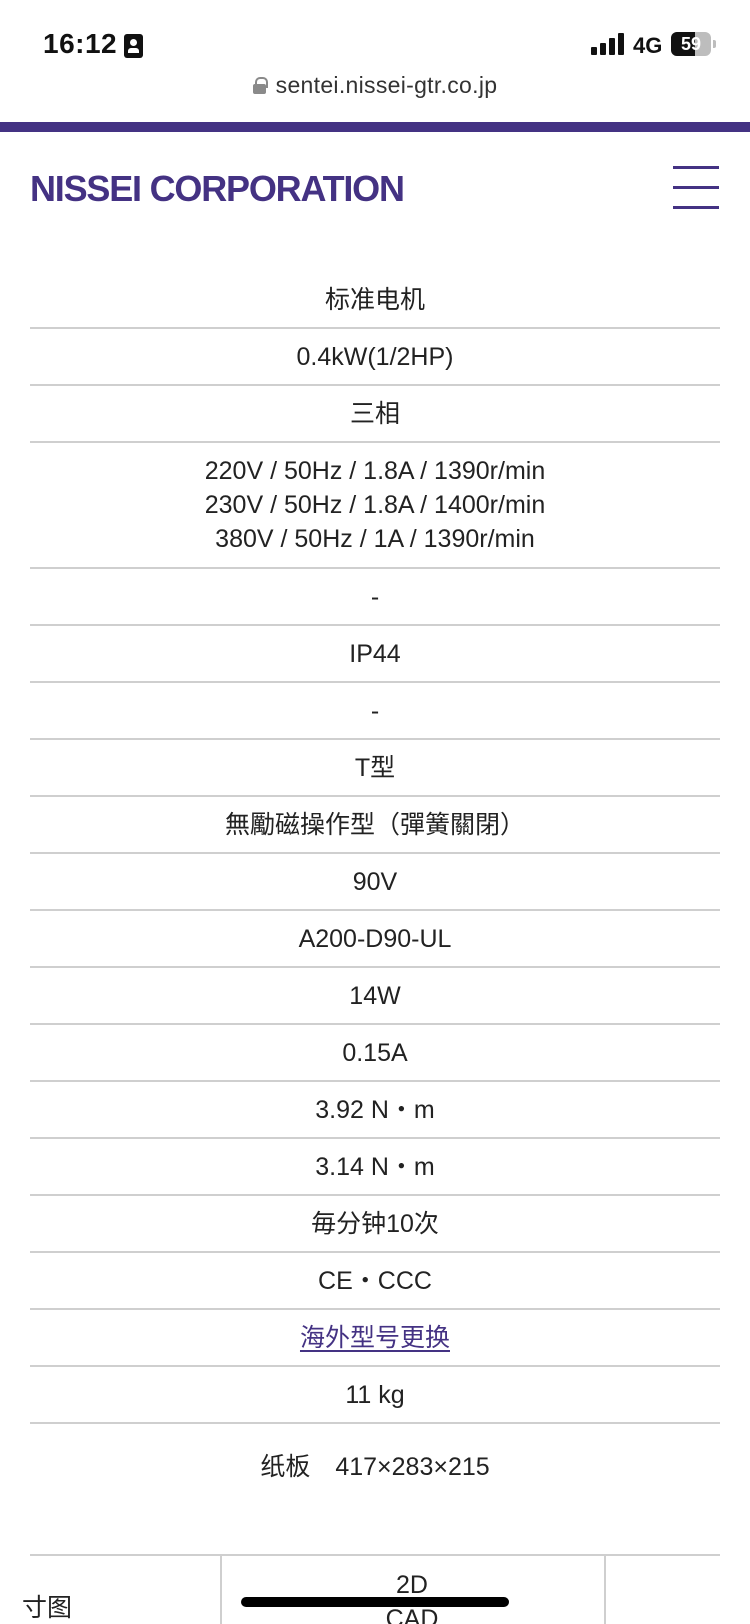 The height and width of the screenshot is (1624, 750). What do you see at coordinates (217, 189) in the screenshot?
I see `nissei-logo: NISSEI CORPORATION` at bounding box center [217, 189].